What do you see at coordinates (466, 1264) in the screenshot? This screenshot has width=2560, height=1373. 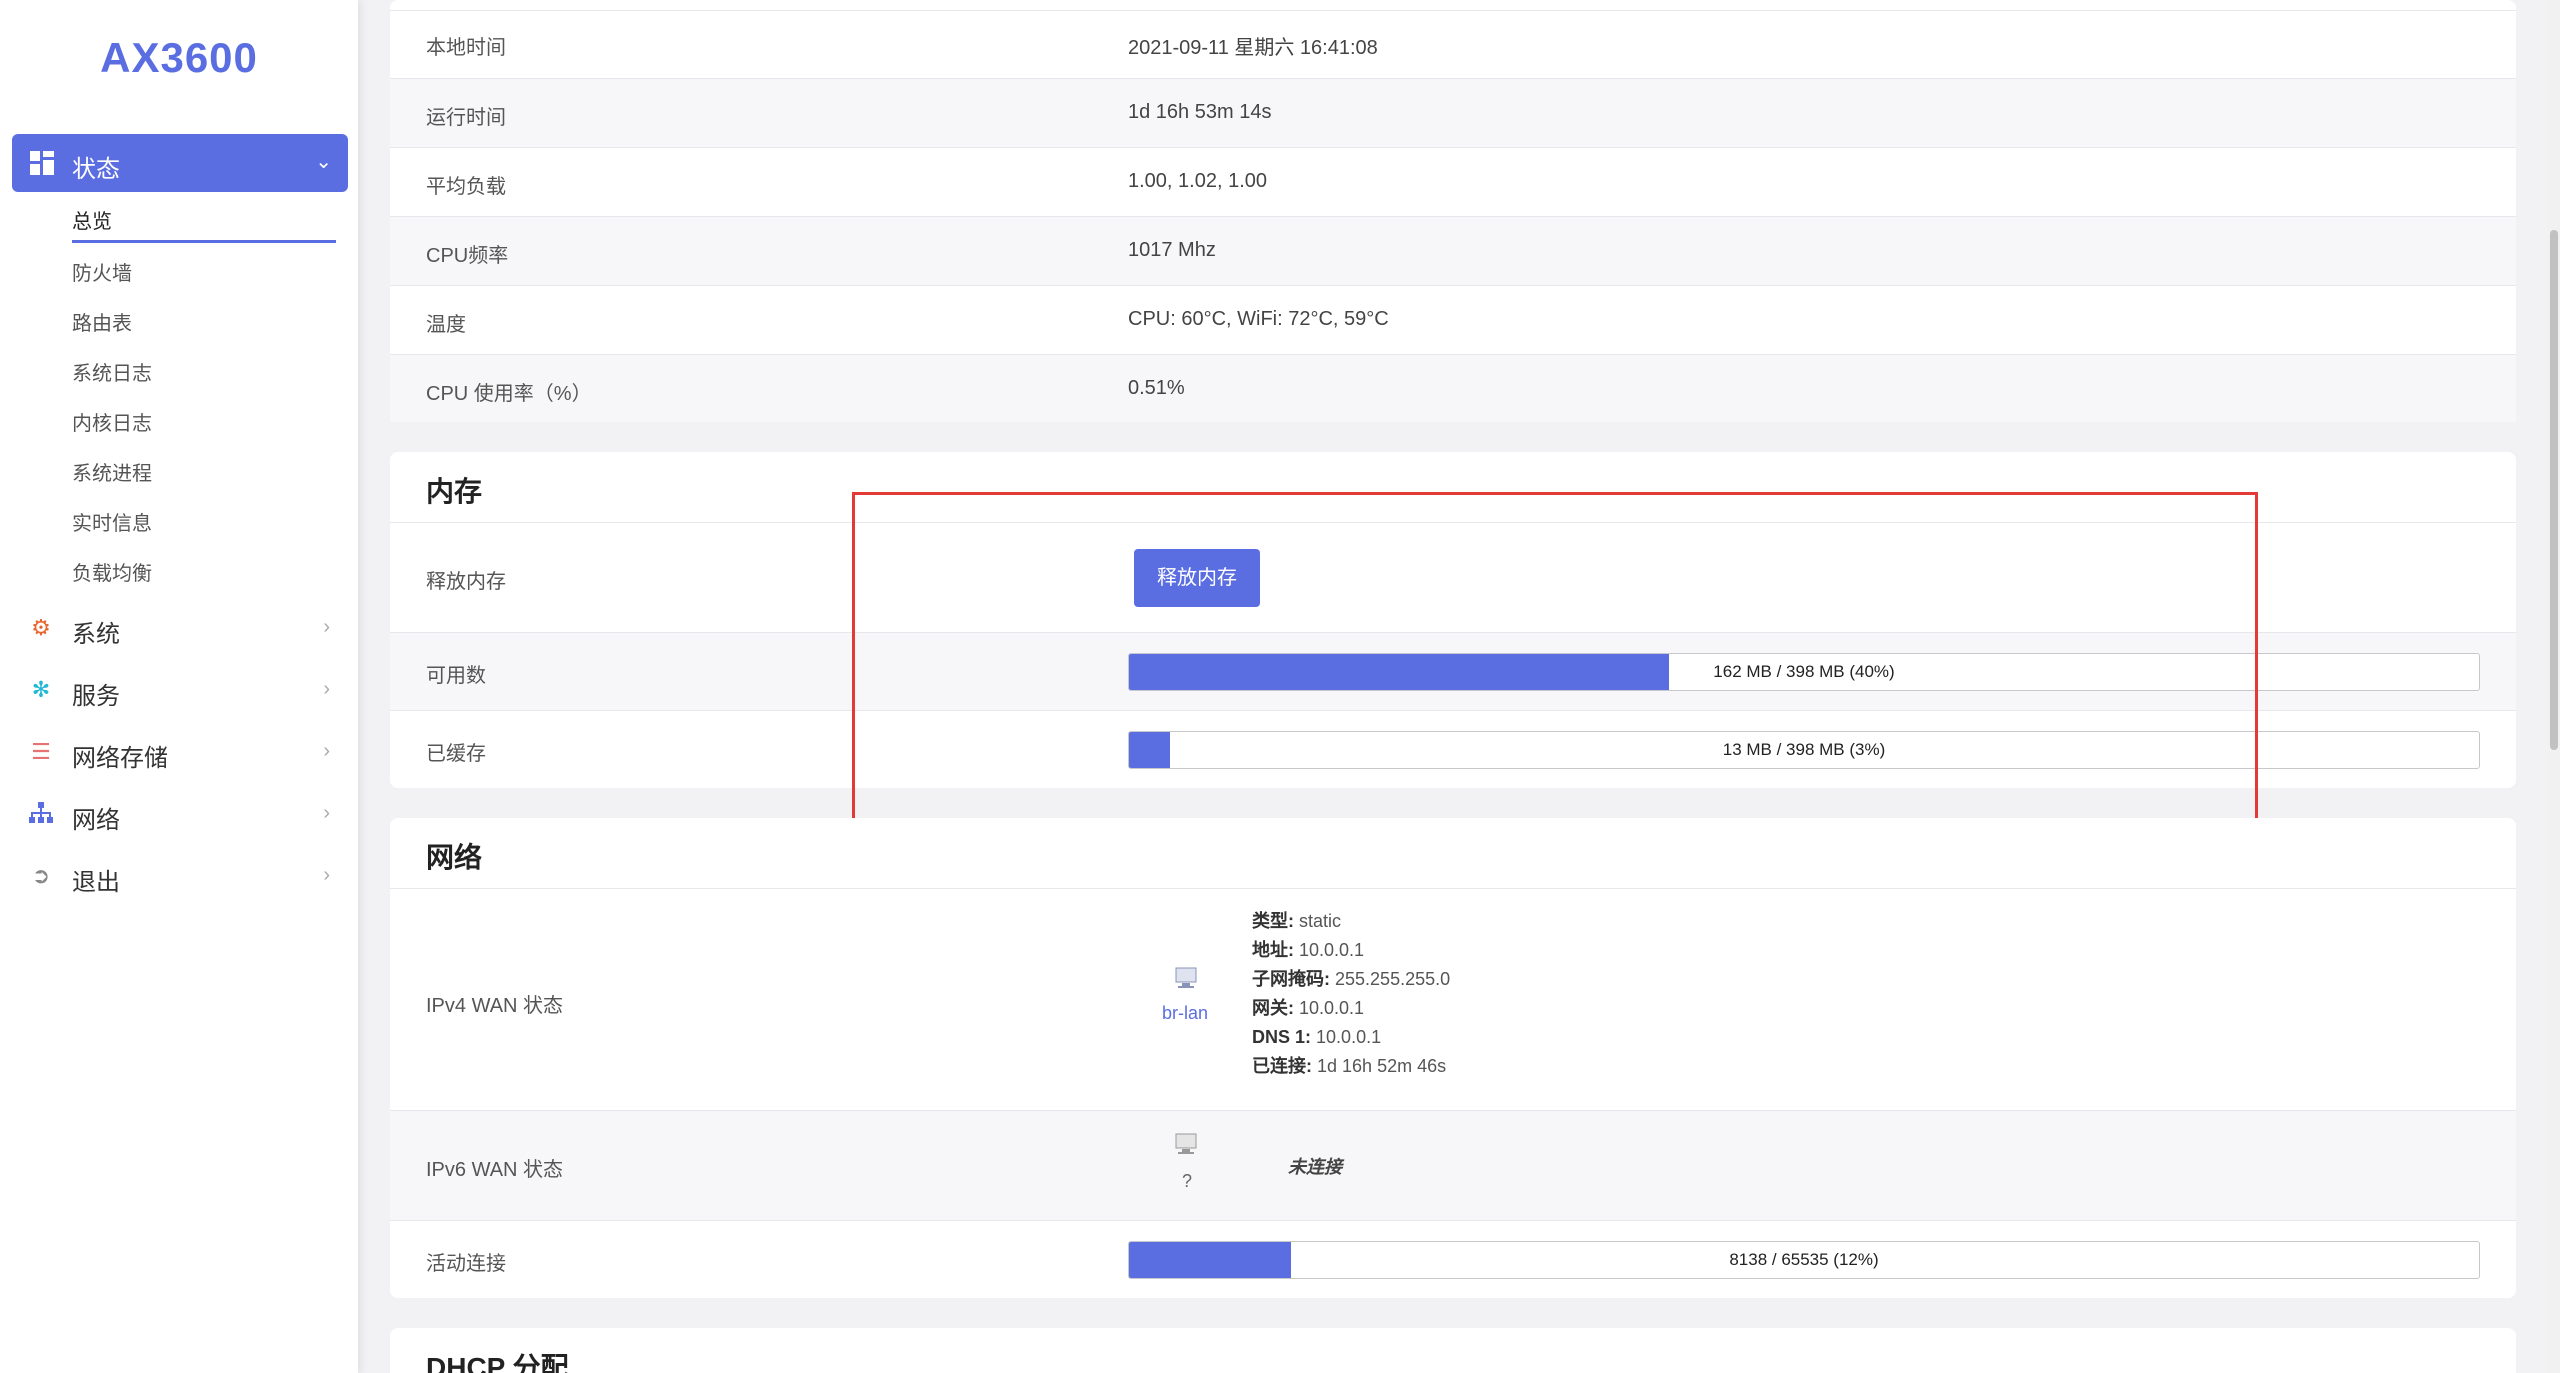 I see `row-key: 活动连接` at bounding box center [466, 1264].